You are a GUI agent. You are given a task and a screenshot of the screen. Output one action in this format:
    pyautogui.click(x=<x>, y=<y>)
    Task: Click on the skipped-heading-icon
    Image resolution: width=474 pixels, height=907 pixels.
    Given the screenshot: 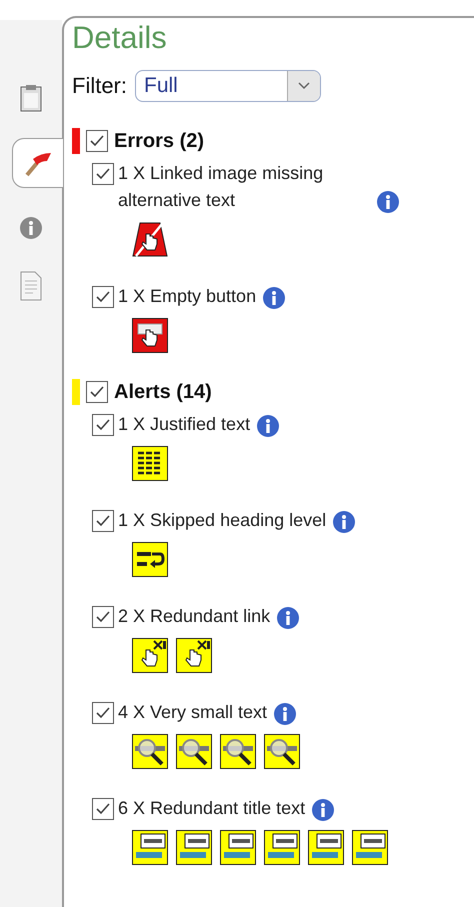 What is the action you would take?
    pyautogui.click(x=150, y=559)
    